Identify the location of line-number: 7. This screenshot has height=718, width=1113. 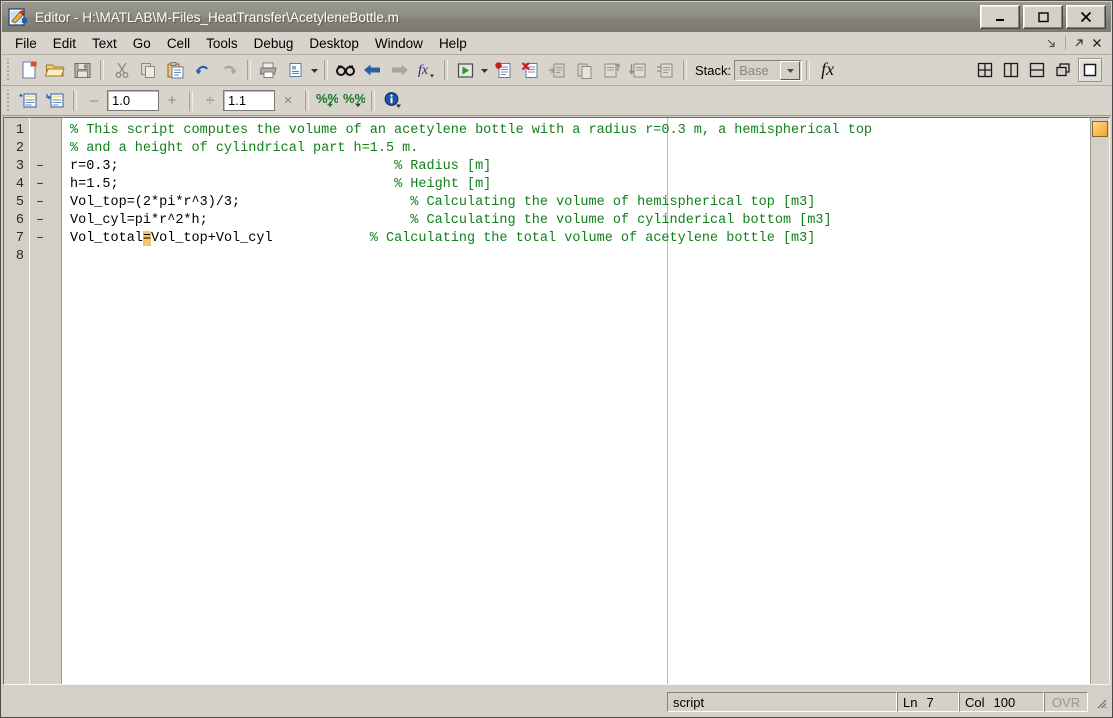
(19, 238).